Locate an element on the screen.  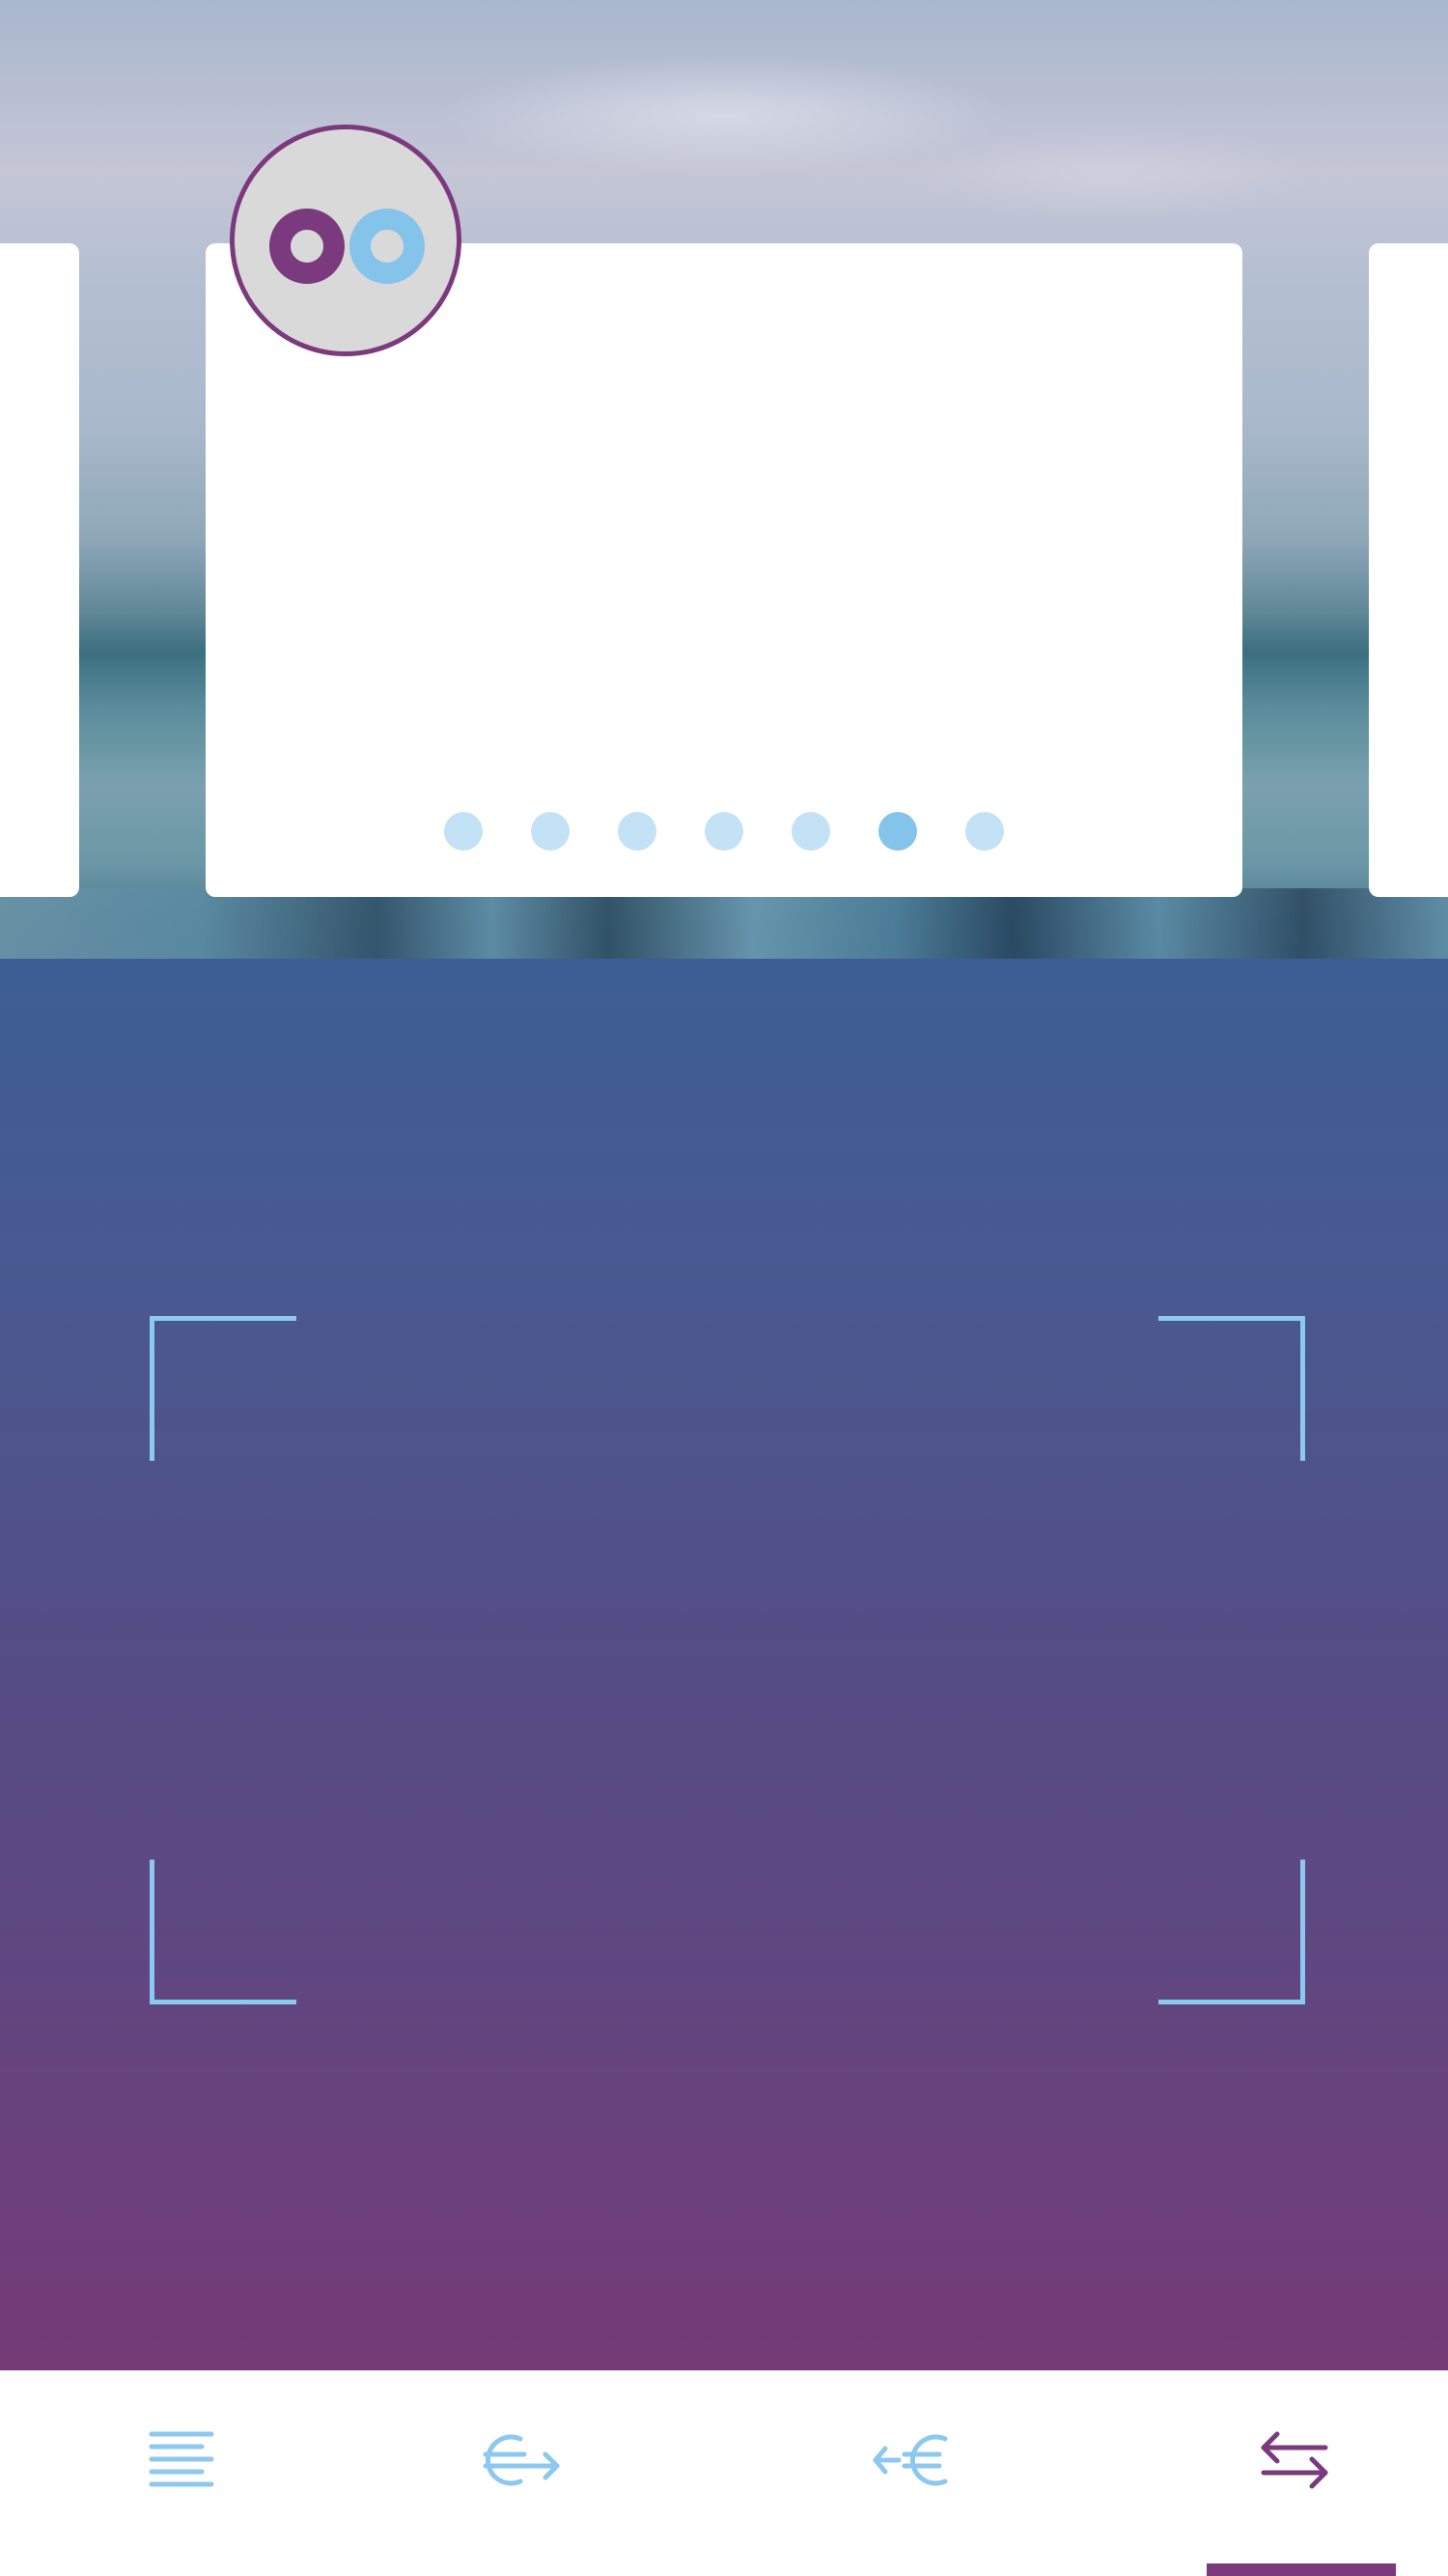
carousel-page-indicator is located at coordinates (724, 832).